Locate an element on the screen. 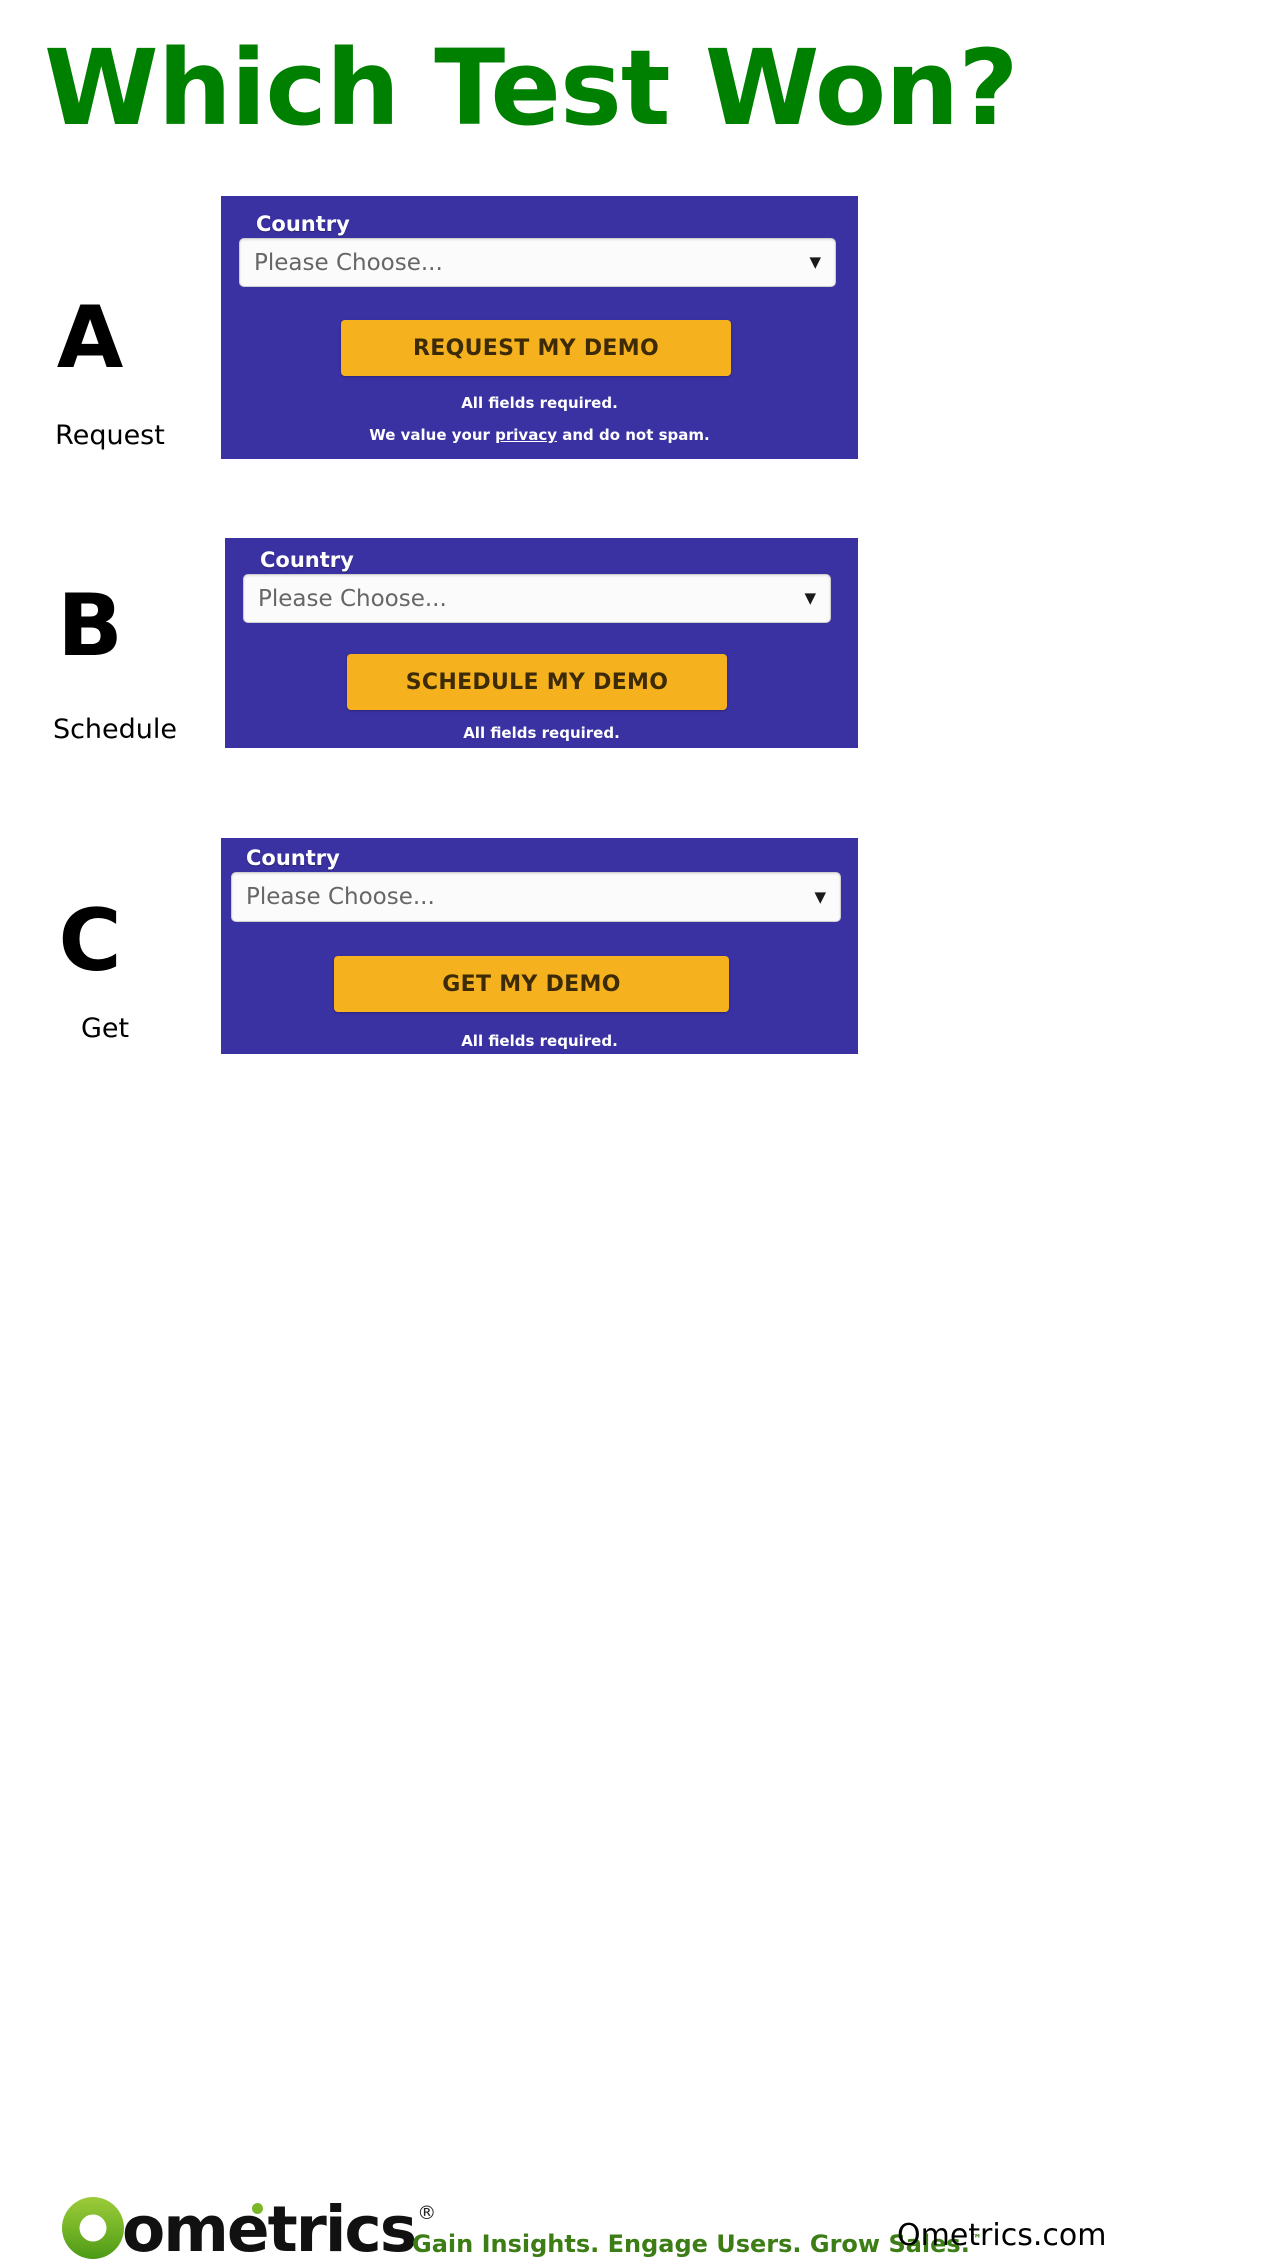 The width and height of the screenshot is (1280, 2266). privacy-note-suffix: and do not spam. is located at coordinates (633, 435).